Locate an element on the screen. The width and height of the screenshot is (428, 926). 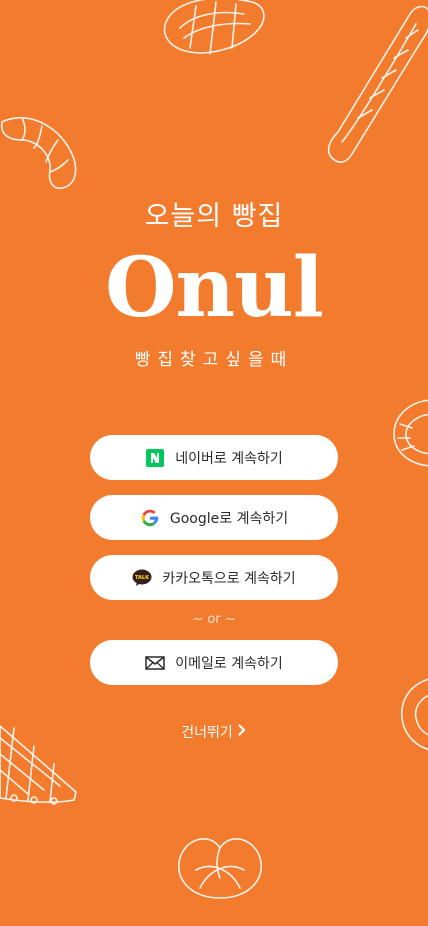
brand-logo: Onul is located at coordinates (214, 288).